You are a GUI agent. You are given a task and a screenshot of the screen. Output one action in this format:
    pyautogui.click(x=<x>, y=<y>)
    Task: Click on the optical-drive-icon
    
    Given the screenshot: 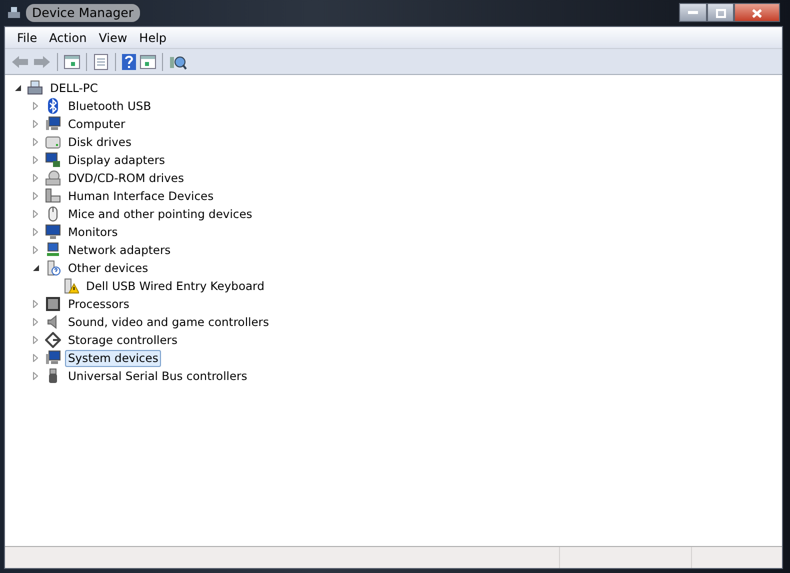 What is the action you would take?
    pyautogui.click(x=53, y=178)
    